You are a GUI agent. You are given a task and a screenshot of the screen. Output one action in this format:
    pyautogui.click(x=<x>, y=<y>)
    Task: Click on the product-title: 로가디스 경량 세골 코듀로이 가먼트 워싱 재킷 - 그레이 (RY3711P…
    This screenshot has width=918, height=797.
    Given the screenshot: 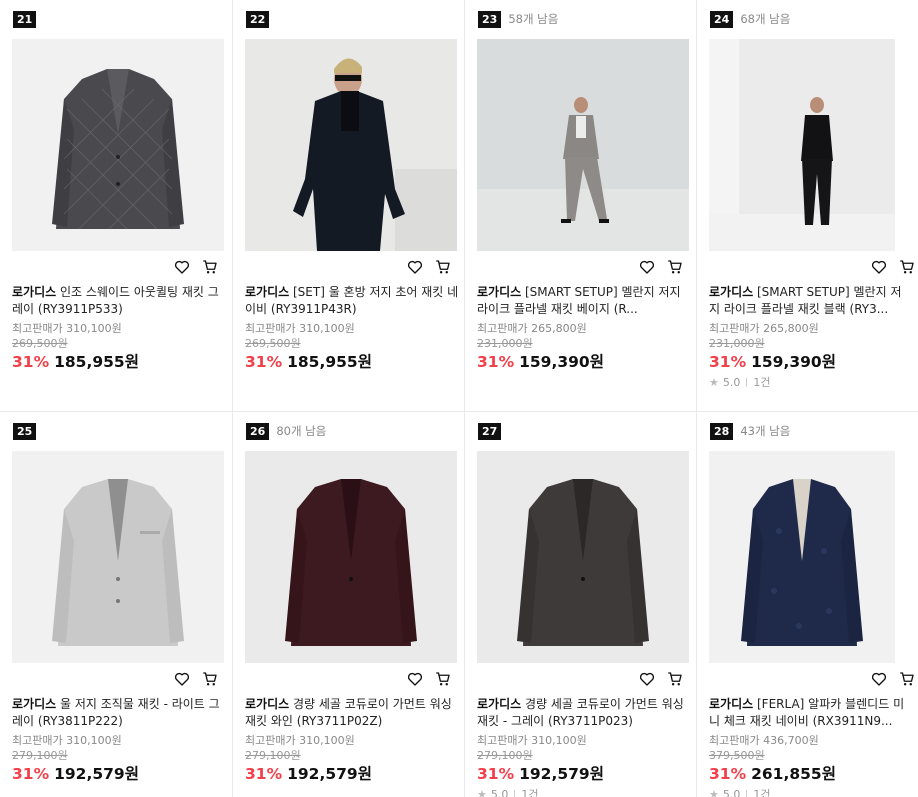 What is the action you would take?
    pyautogui.click(x=584, y=713)
    